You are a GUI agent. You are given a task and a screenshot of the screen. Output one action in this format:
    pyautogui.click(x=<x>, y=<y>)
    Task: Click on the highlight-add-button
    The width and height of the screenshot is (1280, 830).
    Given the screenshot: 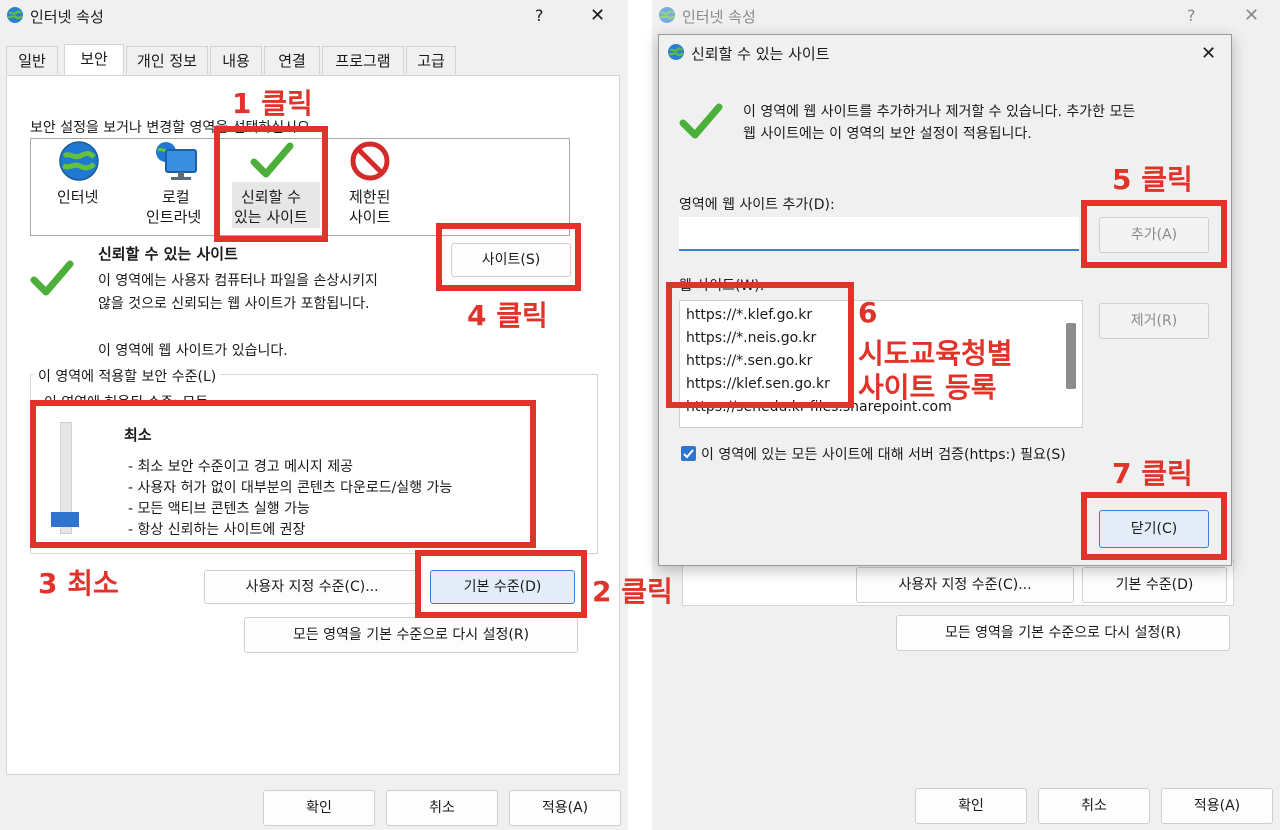 What is the action you would take?
    pyautogui.click(x=1154, y=234)
    